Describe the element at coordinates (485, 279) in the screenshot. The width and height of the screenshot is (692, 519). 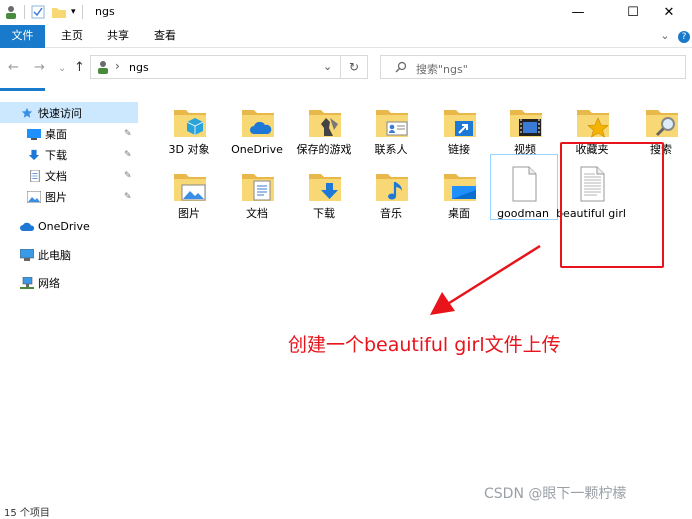
I see `annotation-arrow` at that location.